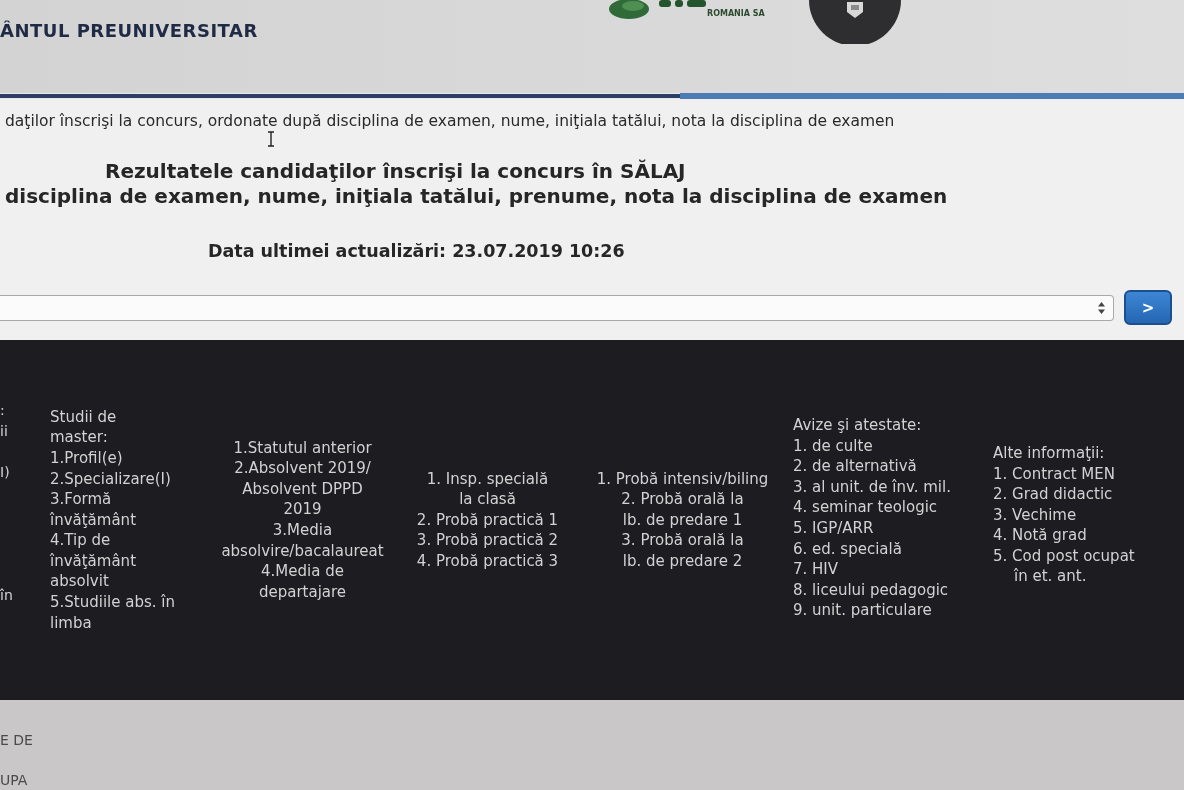 The width and height of the screenshot is (1184, 790). What do you see at coordinates (16, 740) in the screenshot?
I see `section-label: E DE` at bounding box center [16, 740].